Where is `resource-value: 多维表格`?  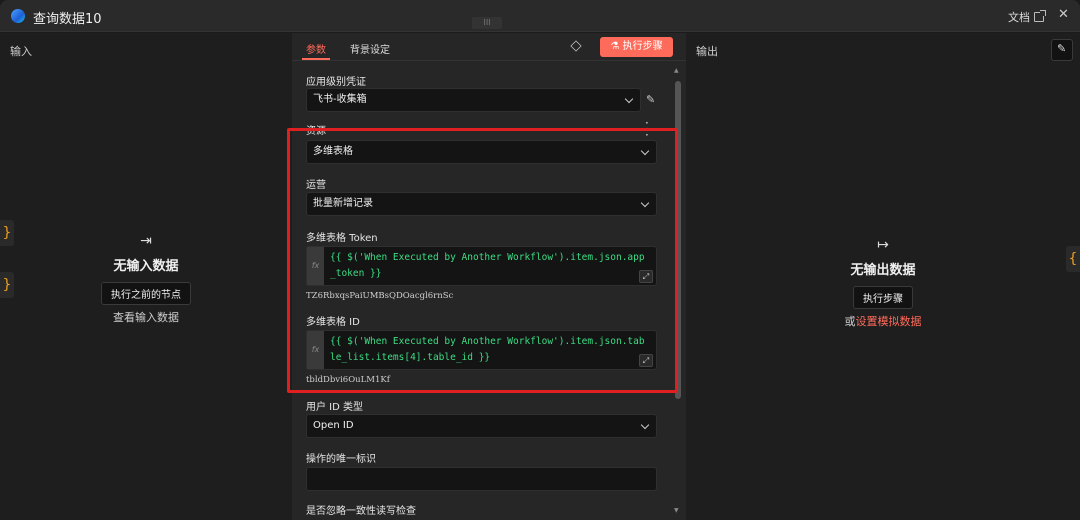 resource-value: 多维表格 is located at coordinates (333, 151).